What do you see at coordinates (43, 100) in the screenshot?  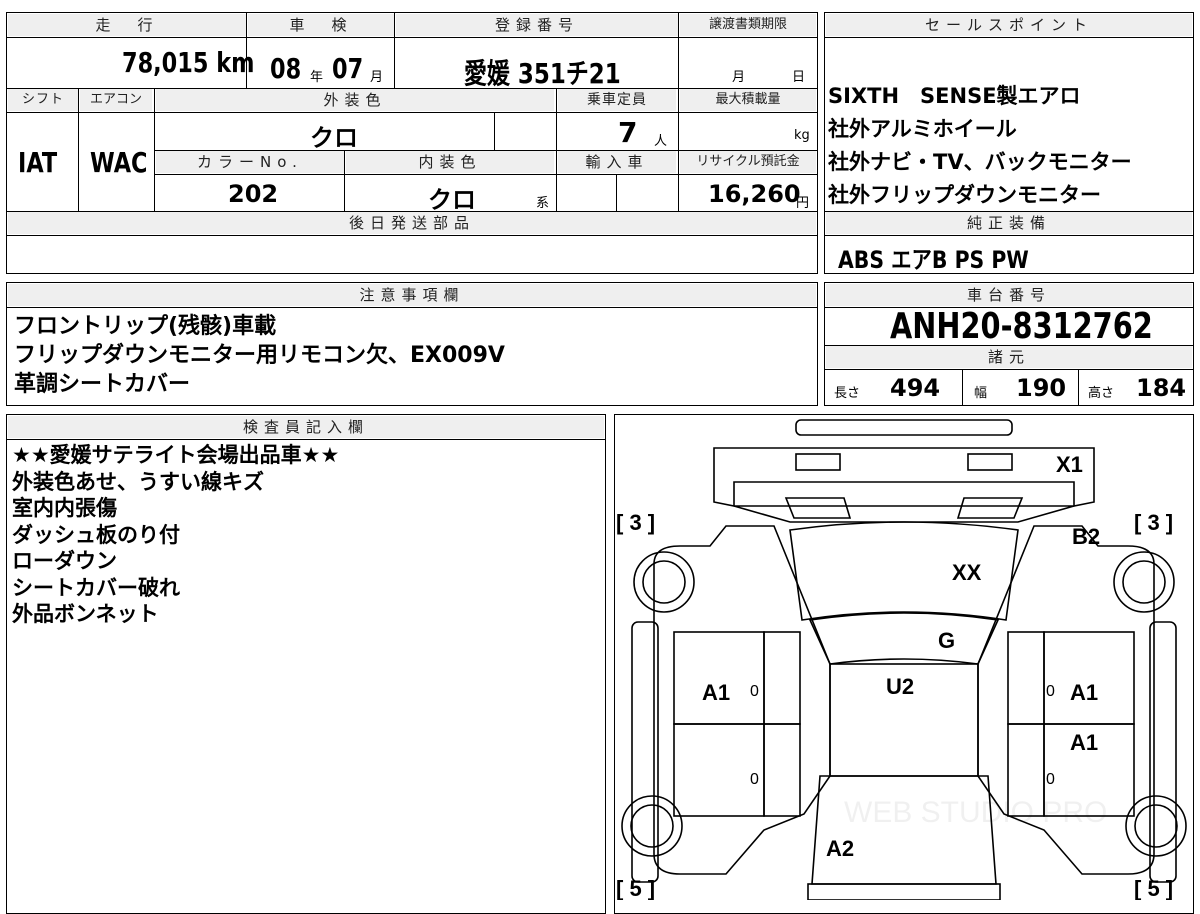 I see `header-shift: シフト` at bounding box center [43, 100].